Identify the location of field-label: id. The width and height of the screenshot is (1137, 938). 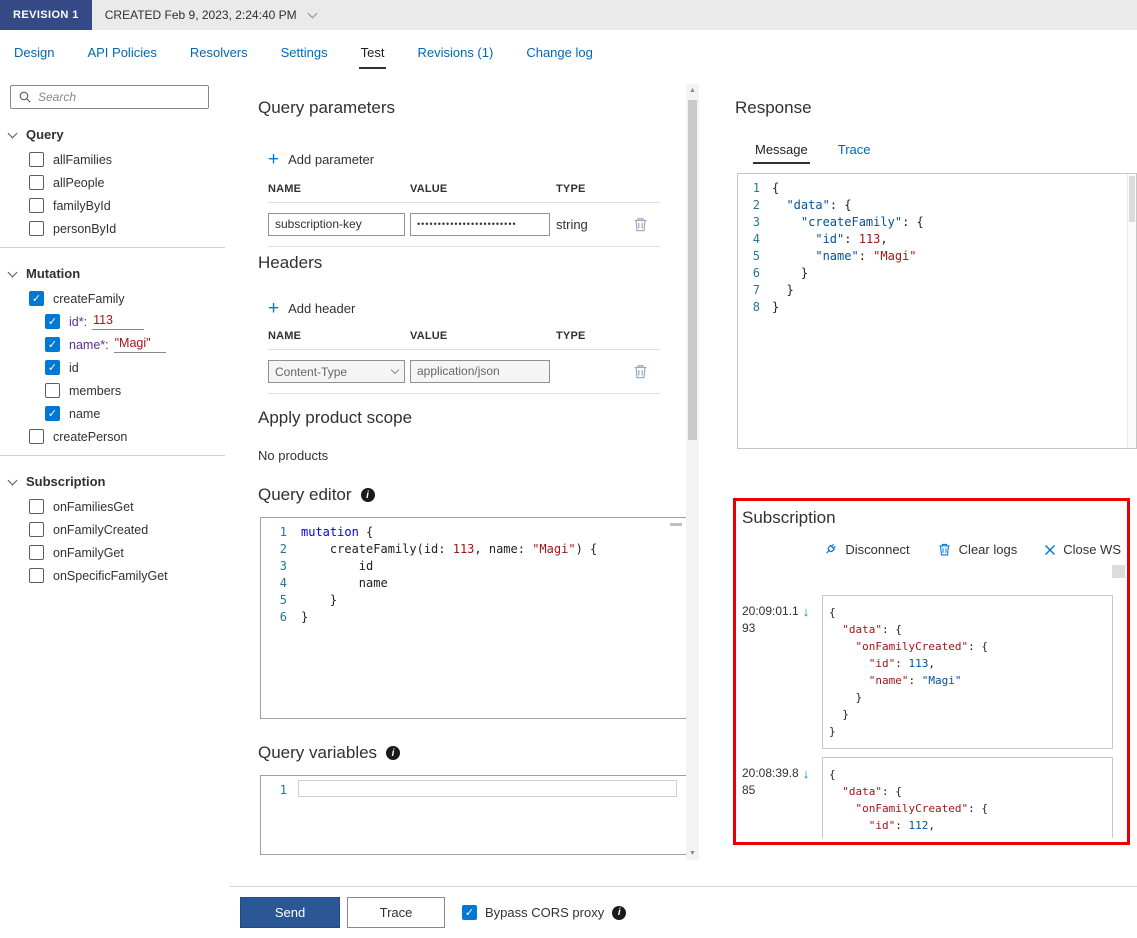
(74, 367).